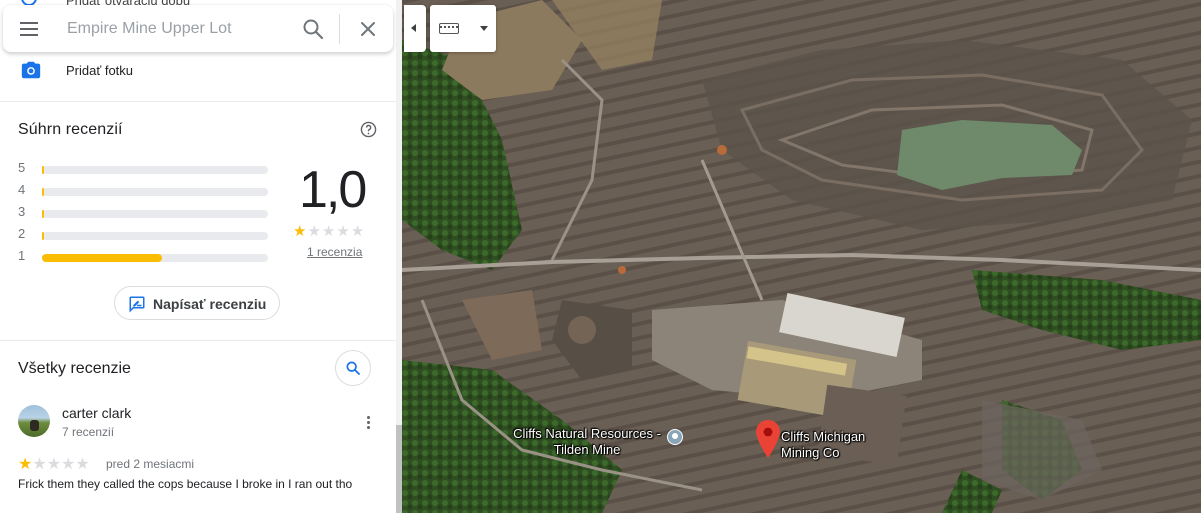 The width and height of the screenshot is (1201, 513). Describe the element at coordinates (831, 445) in the screenshot. I see `map-label-cliffs-michigan: Cliffs Michigan Mining Co` at that location.